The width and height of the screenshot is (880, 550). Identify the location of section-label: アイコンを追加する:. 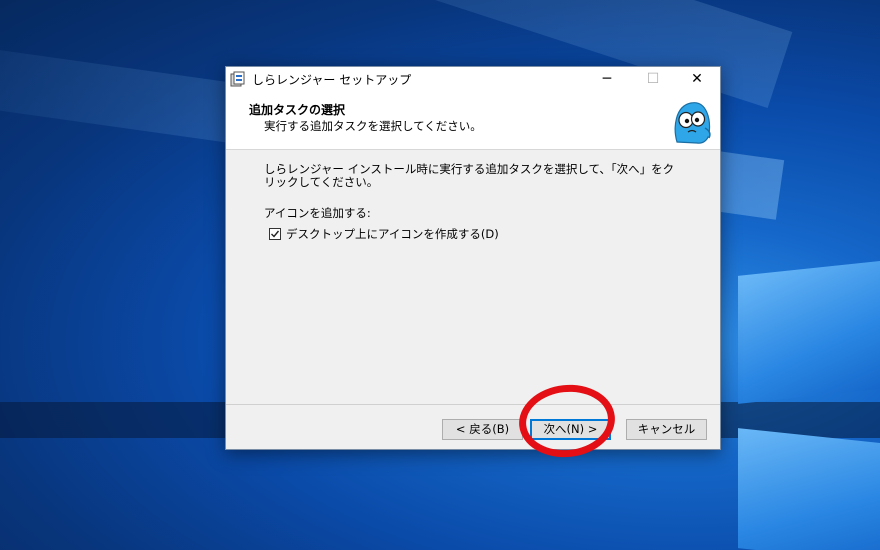
(317, 213).